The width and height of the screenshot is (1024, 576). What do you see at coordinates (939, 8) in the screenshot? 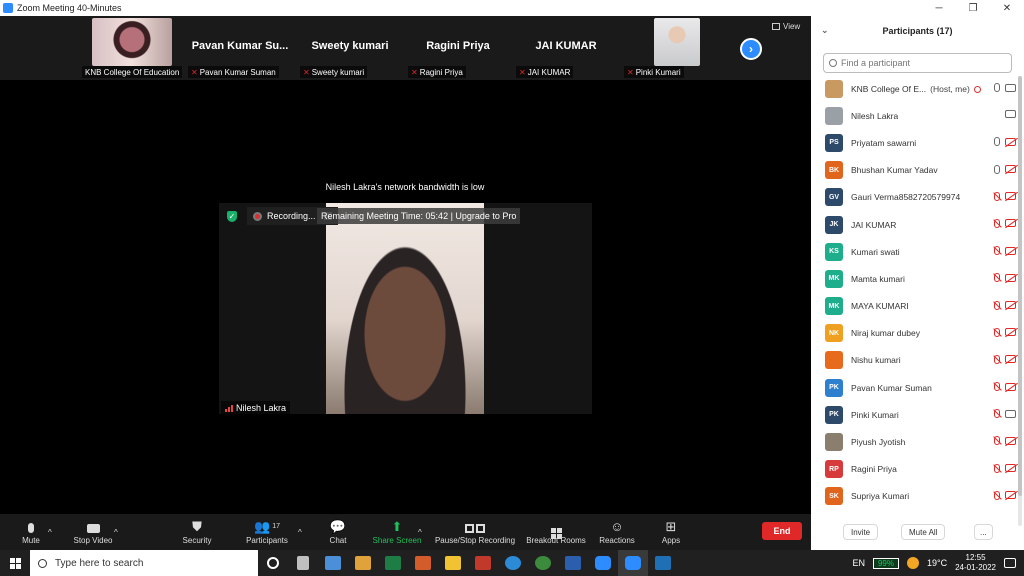
I see `minimize-button: ─` at bounding box center [939, 8].